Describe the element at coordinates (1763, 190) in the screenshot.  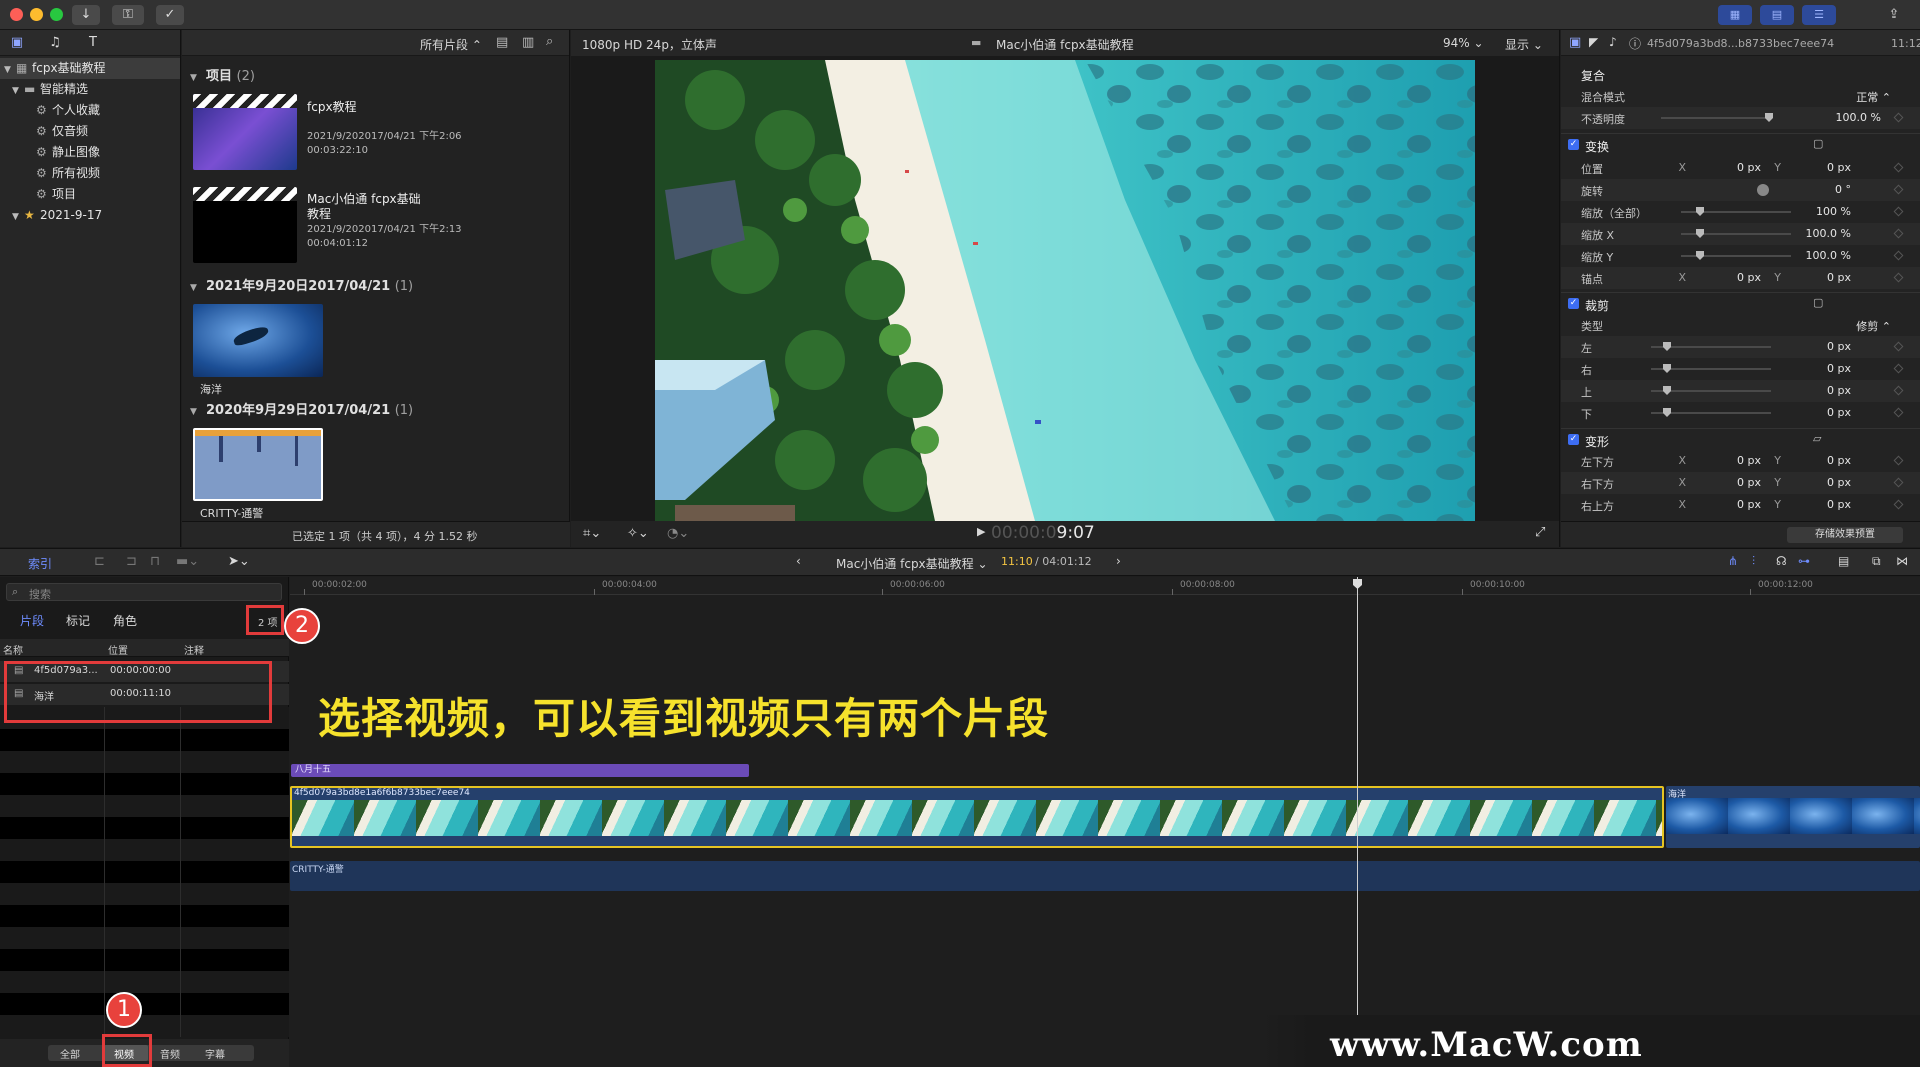
I see `rotation-dial` at that location.